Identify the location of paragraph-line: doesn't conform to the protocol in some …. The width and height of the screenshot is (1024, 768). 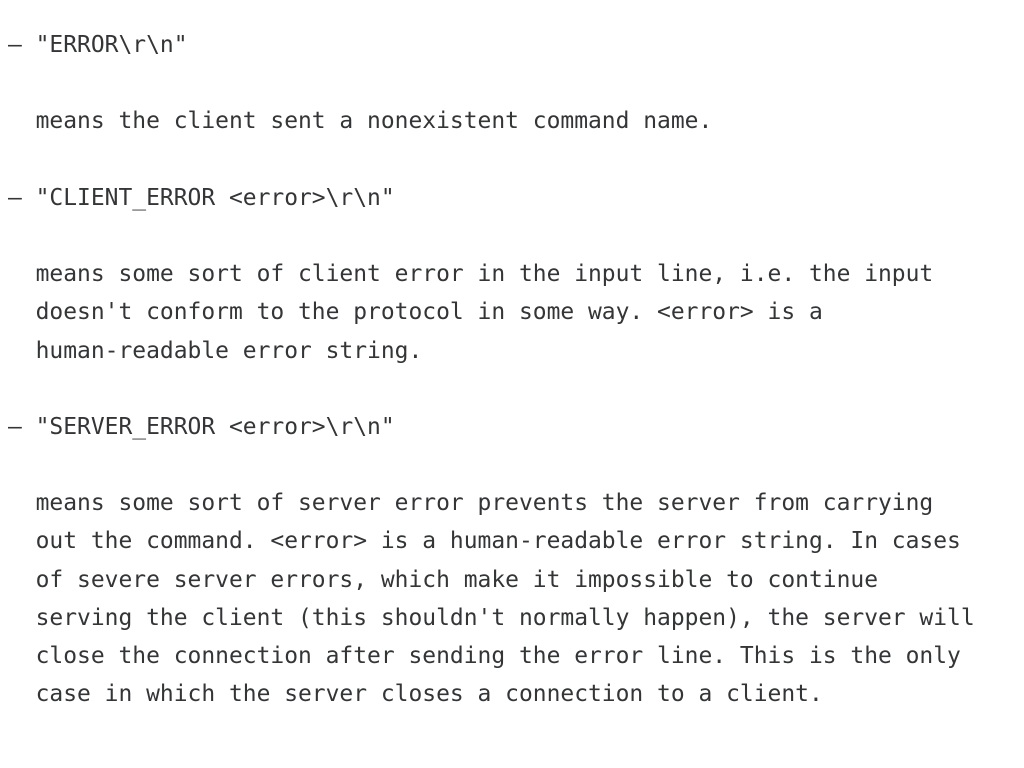
(415, 312).